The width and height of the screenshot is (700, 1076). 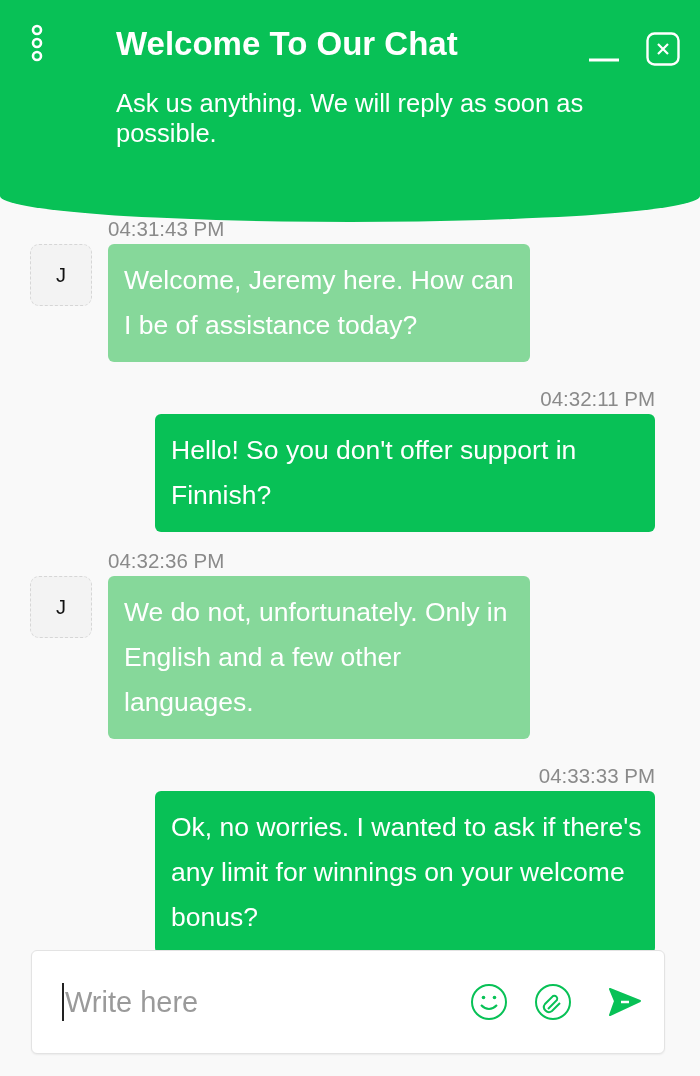 I want to click on attachment-icon, so click(x=553, y=1002).